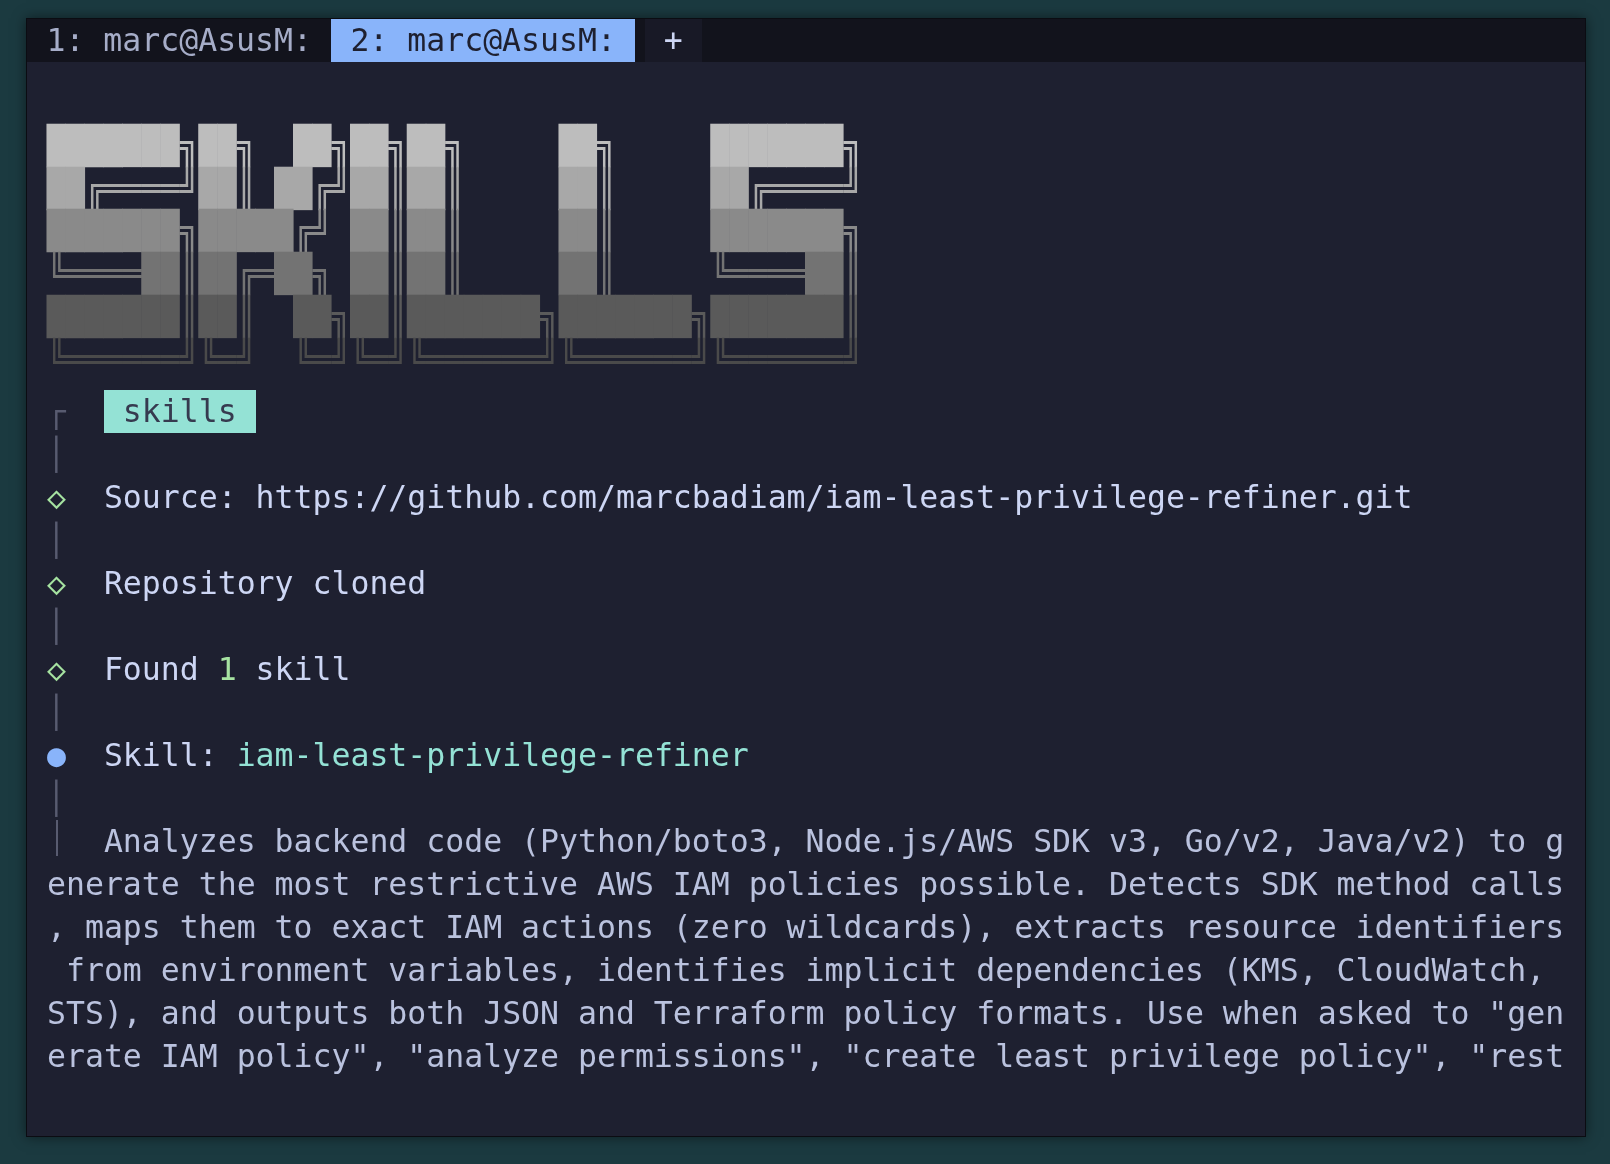  Describe the element at coordinates (227, 669) in the screenshot. I see `count-text: 1` at that location.